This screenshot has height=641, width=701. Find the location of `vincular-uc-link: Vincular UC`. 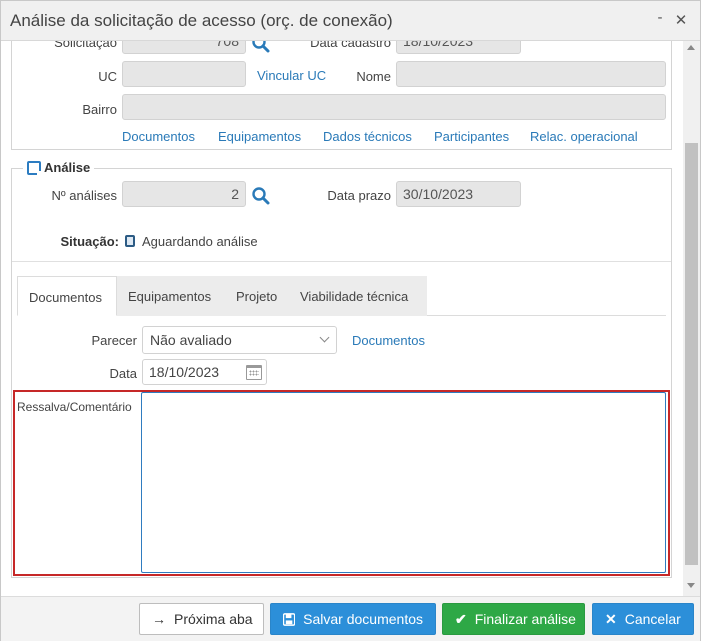

vincular-uc-link: Vincular UC is located at coordinates (291, 75).